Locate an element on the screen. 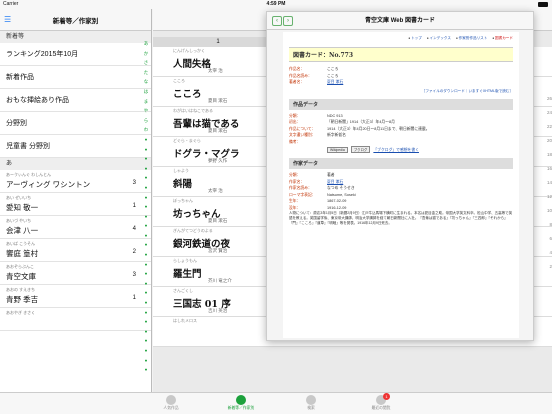 This screenshot has height=414, width=552. scroll-index-mark: 16 is located at coordinates (546, 169).